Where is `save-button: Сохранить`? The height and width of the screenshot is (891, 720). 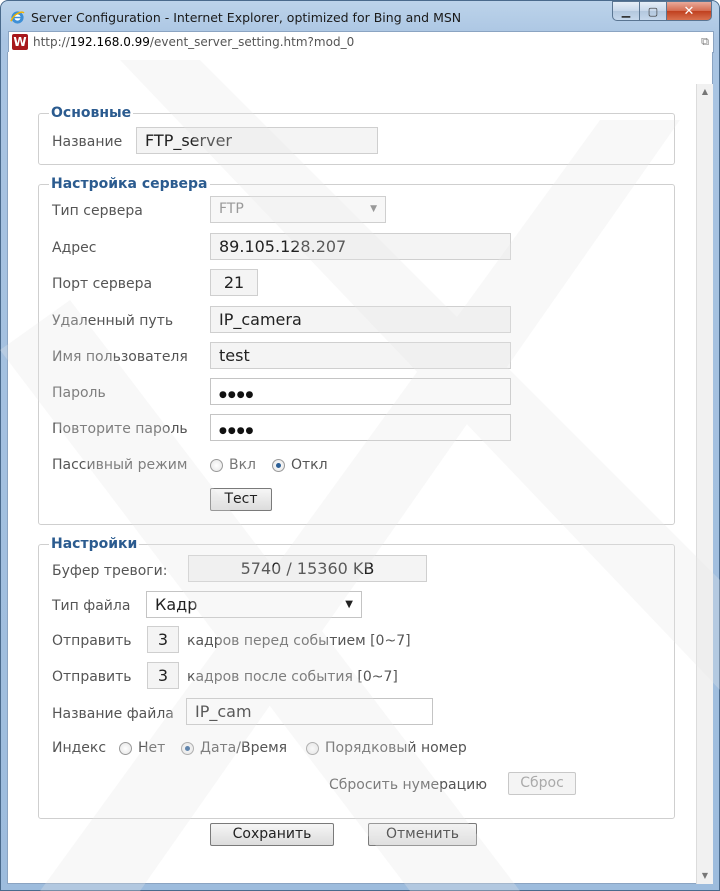
save-button: Сохранить is located at coordinates (272, 834).